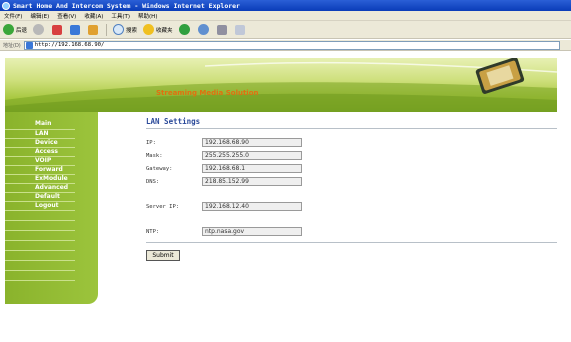 Image resolution: width=571 pixels, height=342 pixels. I want to click on mask-field: 255.255.255.0, so click(252, 155).